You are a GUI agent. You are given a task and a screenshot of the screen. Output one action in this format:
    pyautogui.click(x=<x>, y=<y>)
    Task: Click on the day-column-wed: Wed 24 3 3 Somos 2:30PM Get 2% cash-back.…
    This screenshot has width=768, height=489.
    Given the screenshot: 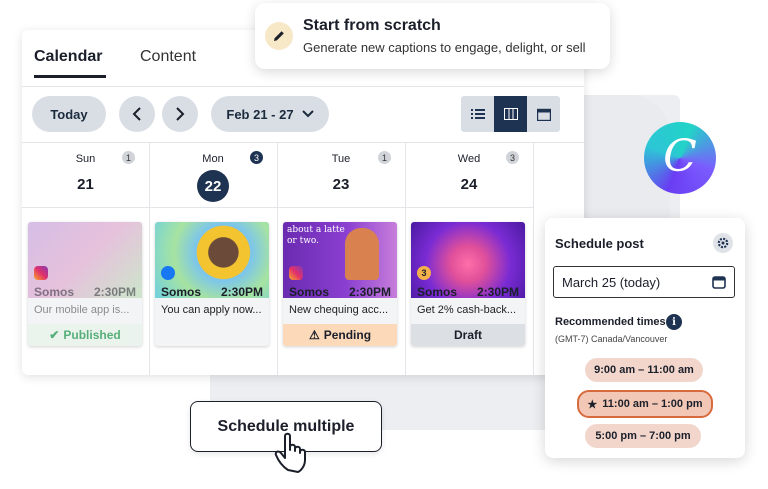 What is the action you would take?
    pyautogui.click(x=469, y=258)
    